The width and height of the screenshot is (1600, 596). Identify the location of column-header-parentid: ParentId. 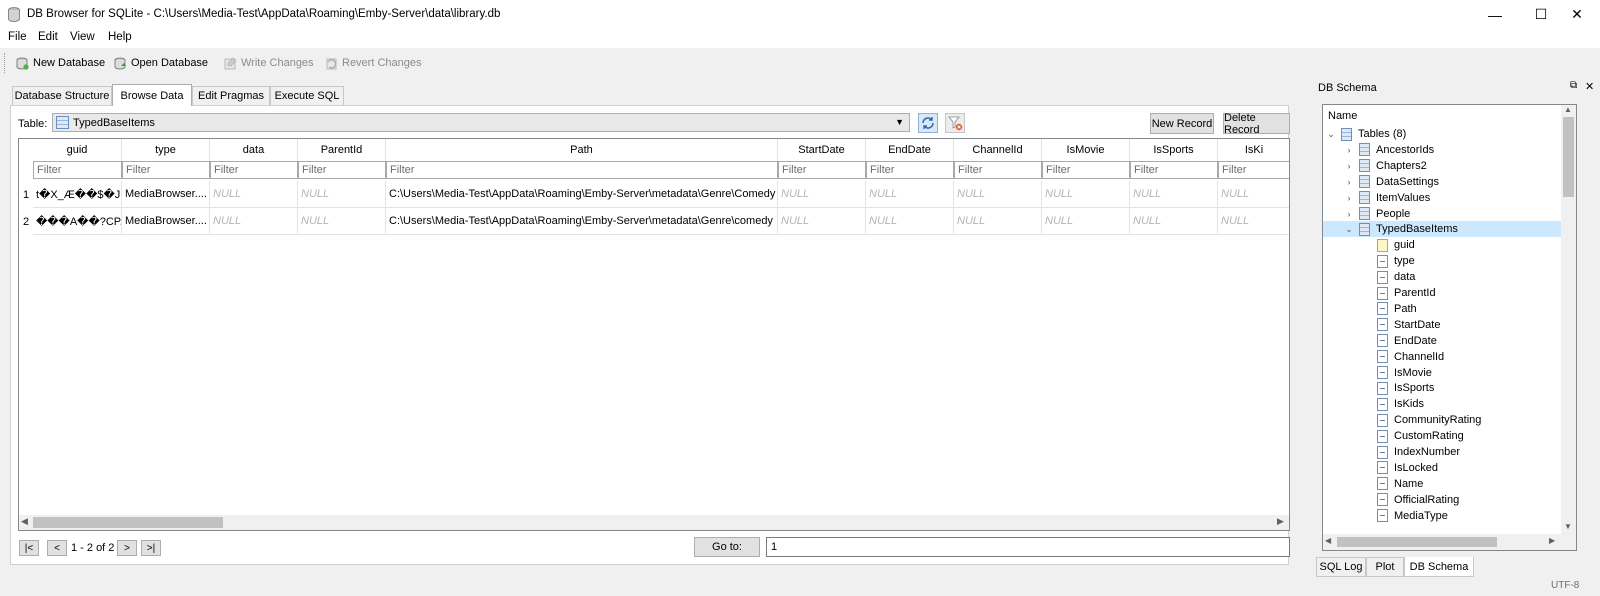
(342, 150).